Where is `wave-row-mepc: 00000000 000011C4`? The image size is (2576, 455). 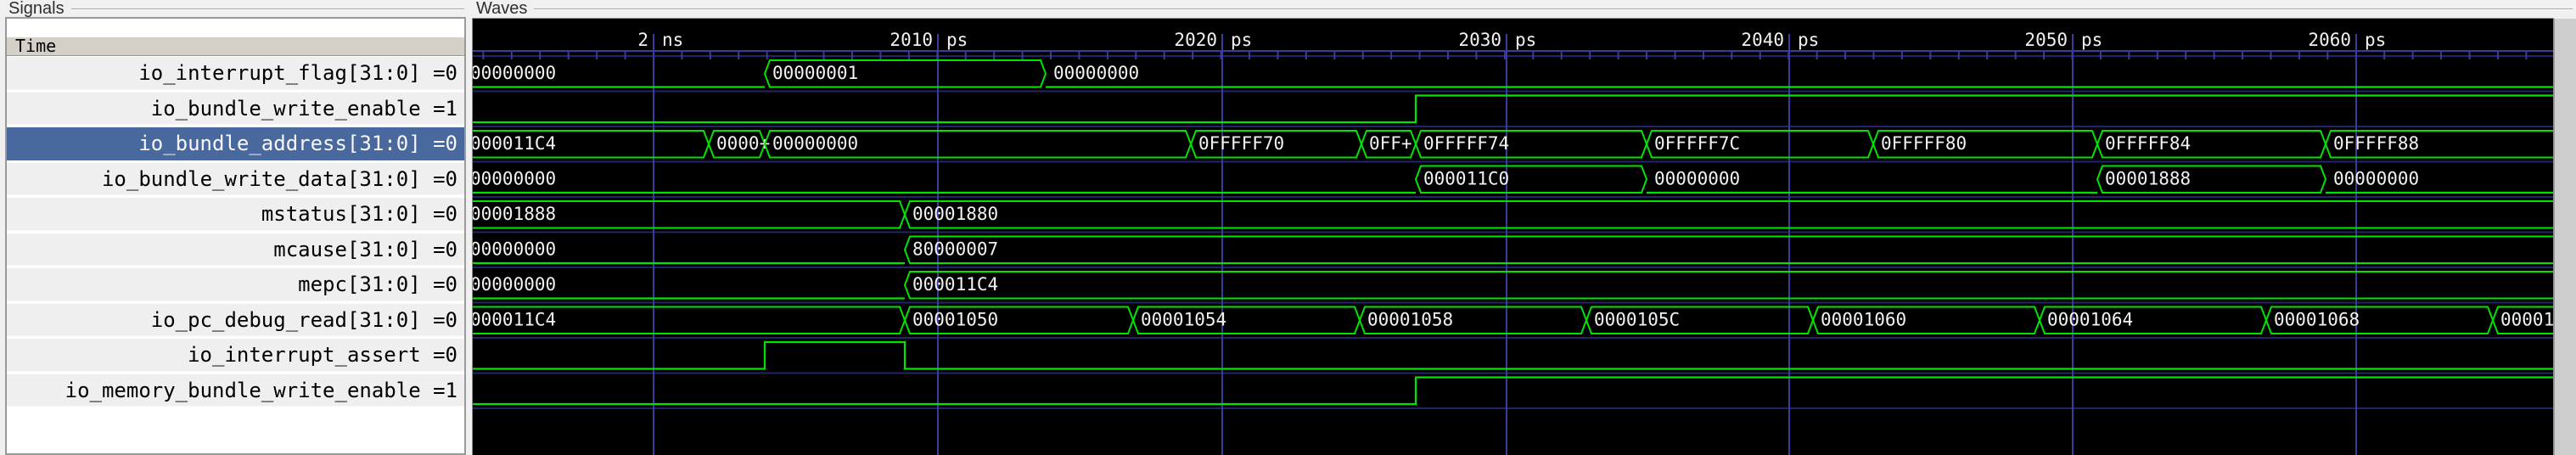
wave-row-mepc: 00000000 000011C4 is located at coordinates (1513, 285).